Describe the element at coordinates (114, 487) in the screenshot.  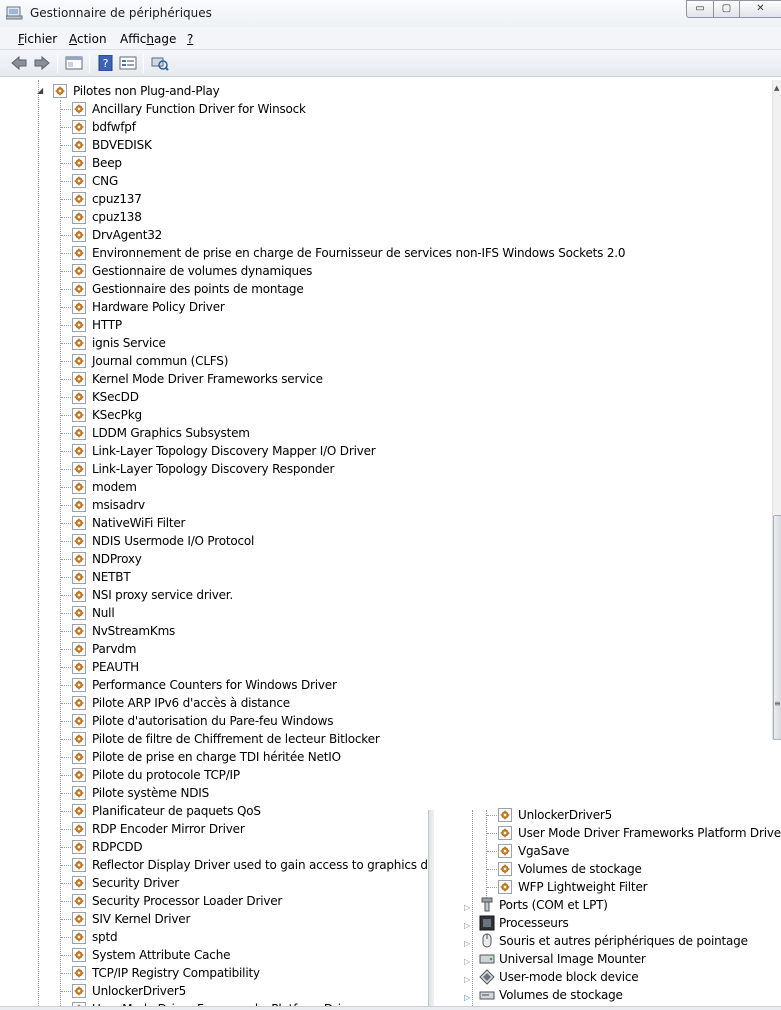
I see `tree-item-label: modem` at that location.